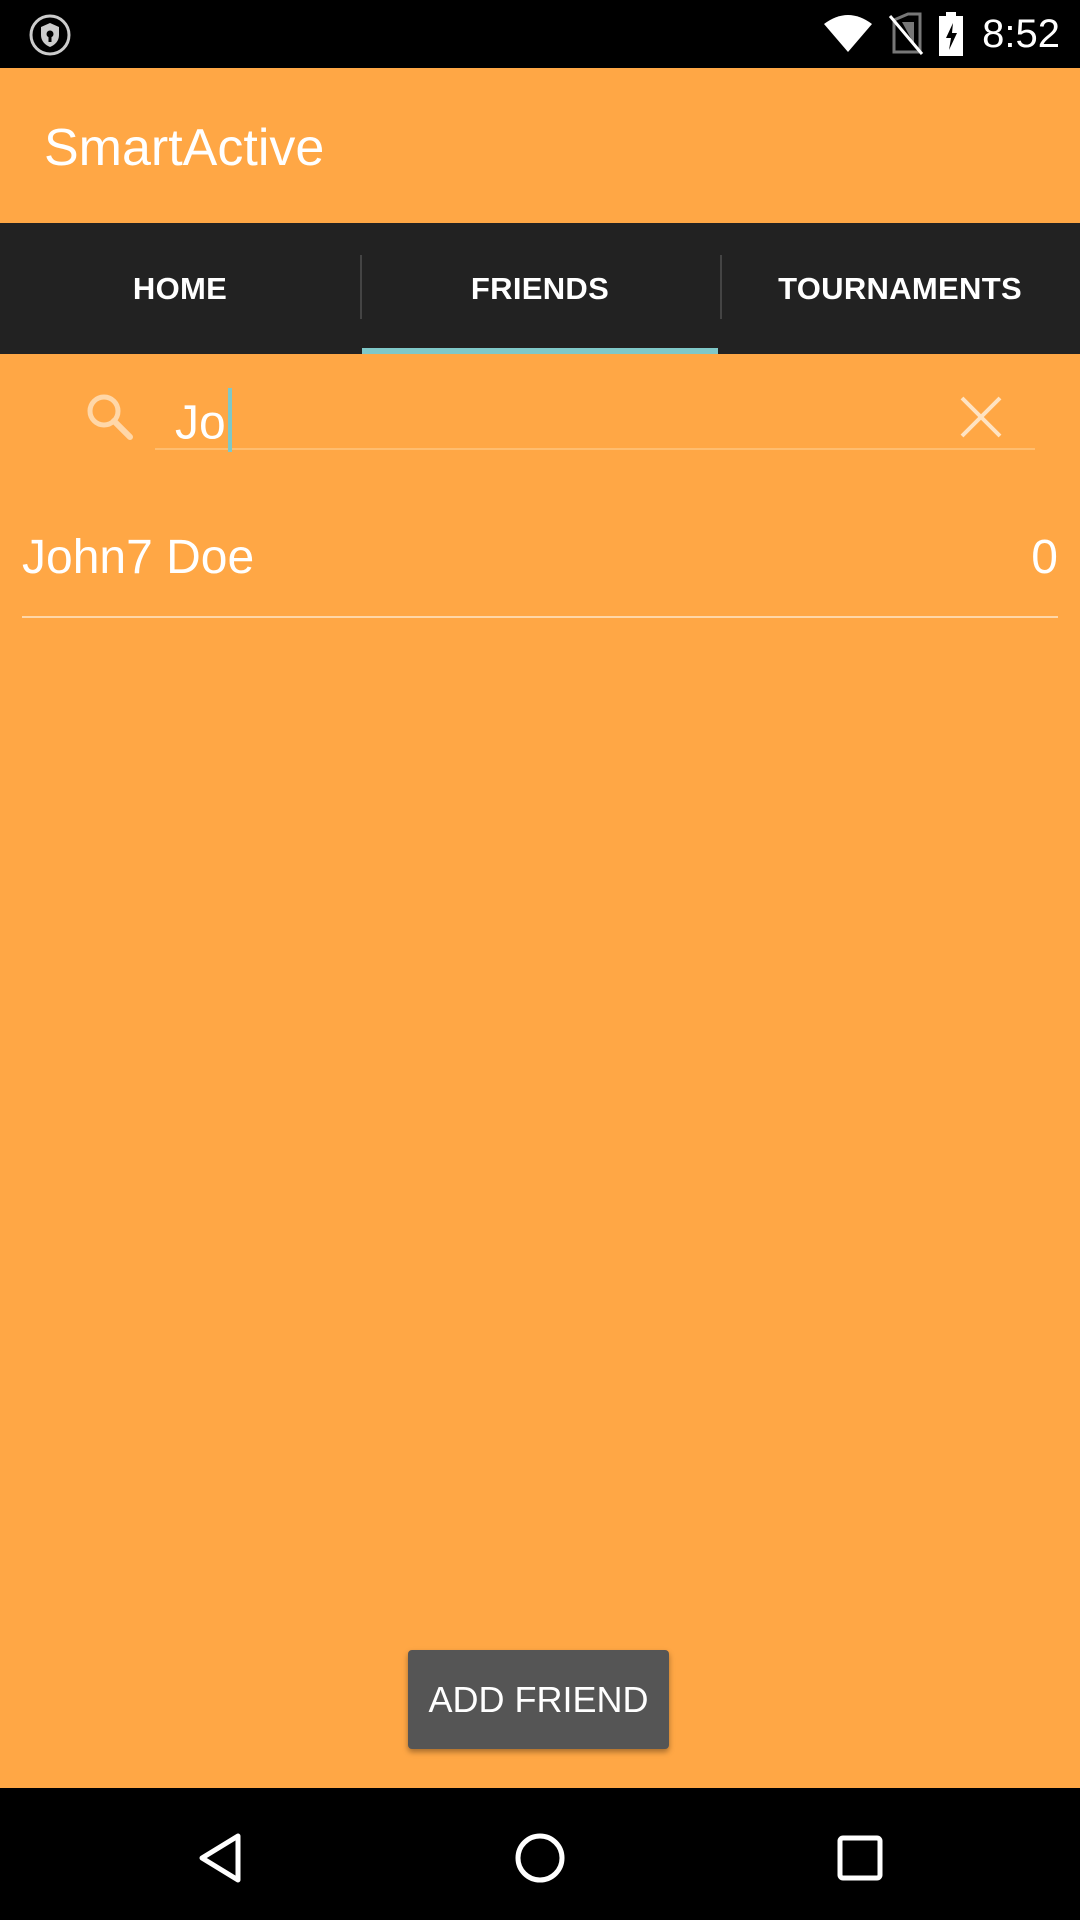 This screenshot has height=1920, width=1080. Describe the element at coordinates (203, 423) in the screenshot. I see `search-value: Jo` at that location.